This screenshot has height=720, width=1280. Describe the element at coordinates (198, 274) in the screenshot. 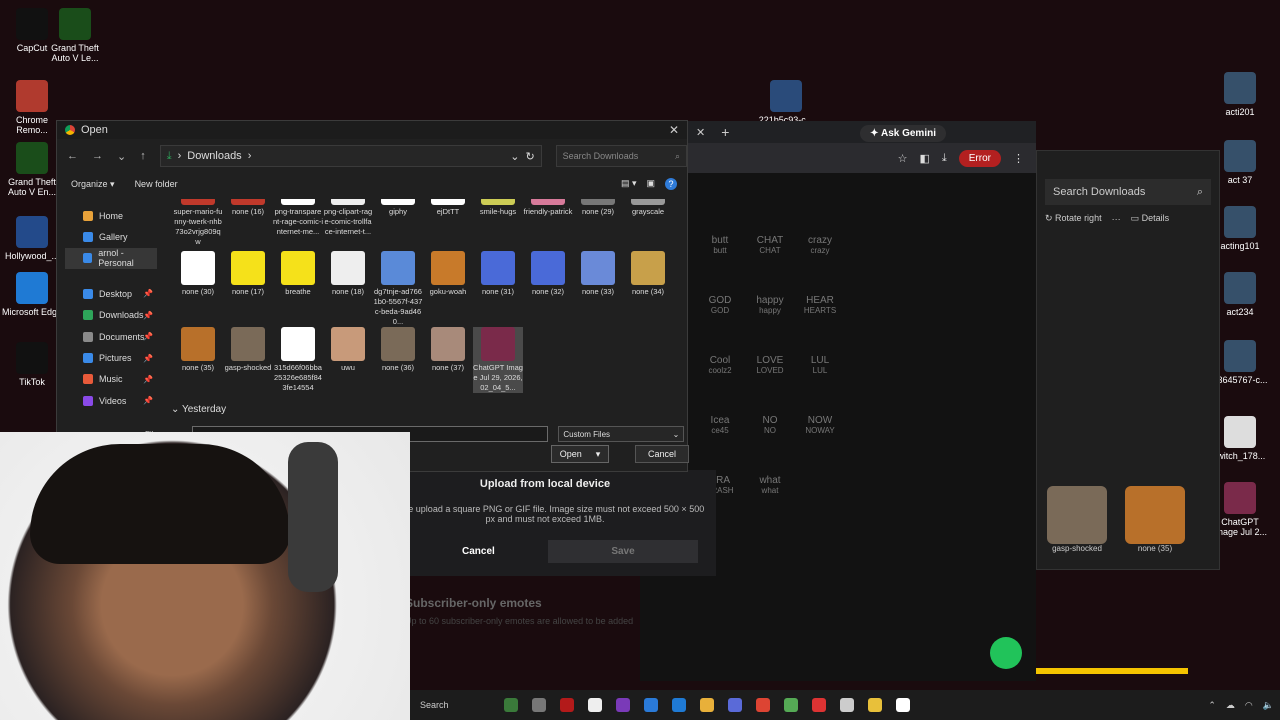

I see `file-item: none (30)` at that location.